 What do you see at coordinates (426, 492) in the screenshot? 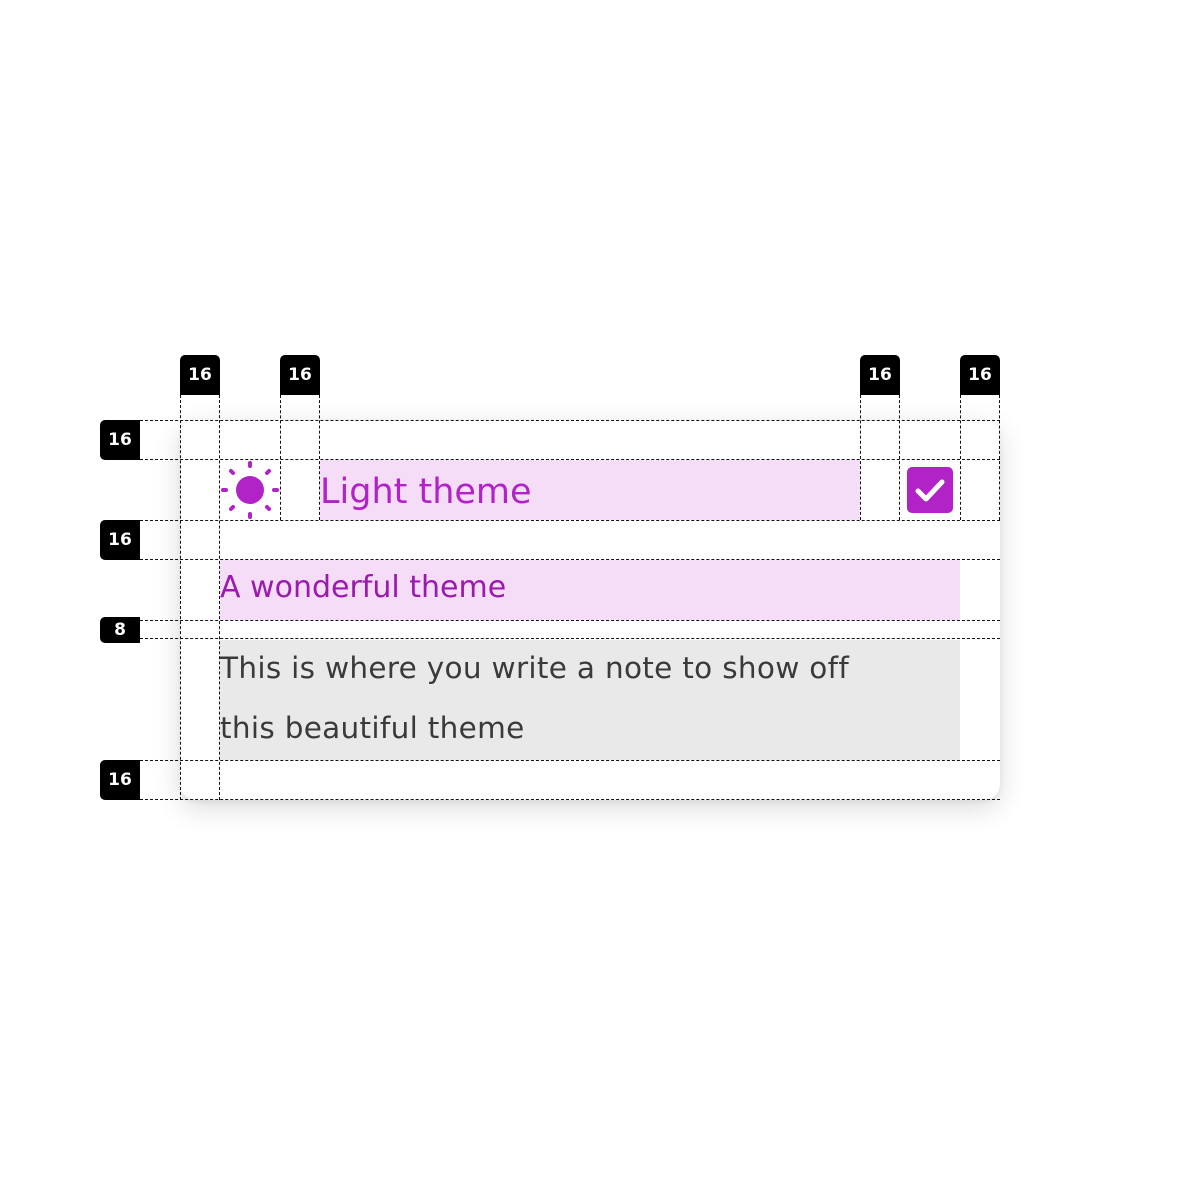
I see `card-title: Light theme` at bounding box center [426, 492].